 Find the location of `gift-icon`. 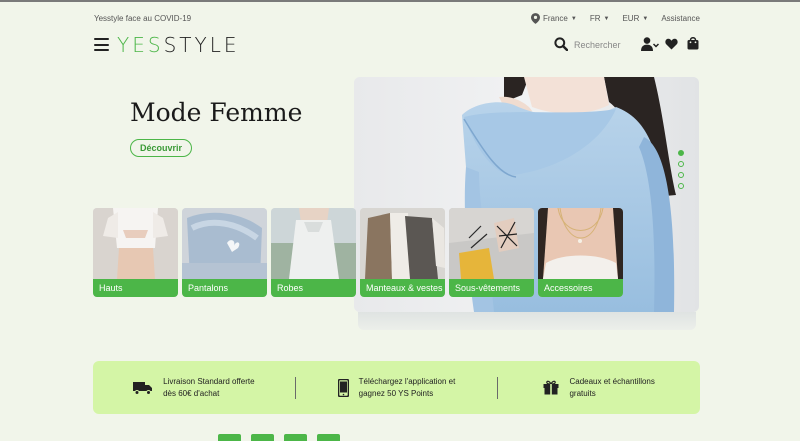

gift-icon is located at coordinates (551, 387).